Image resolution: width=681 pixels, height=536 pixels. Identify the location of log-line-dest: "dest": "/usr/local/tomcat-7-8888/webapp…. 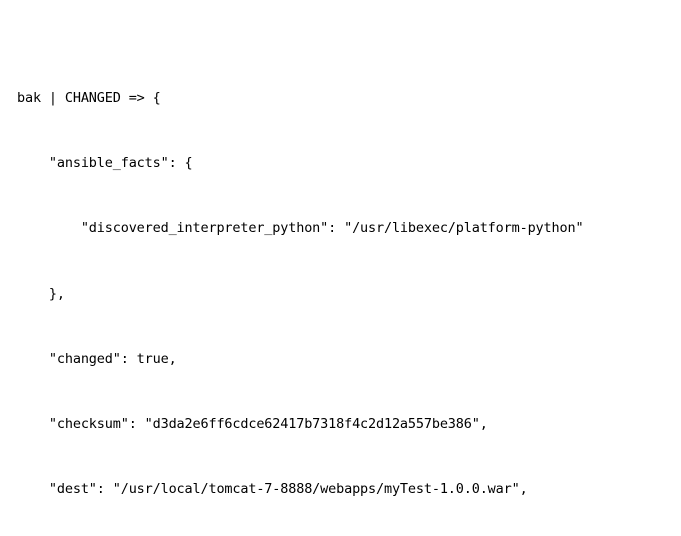
(272, 488).